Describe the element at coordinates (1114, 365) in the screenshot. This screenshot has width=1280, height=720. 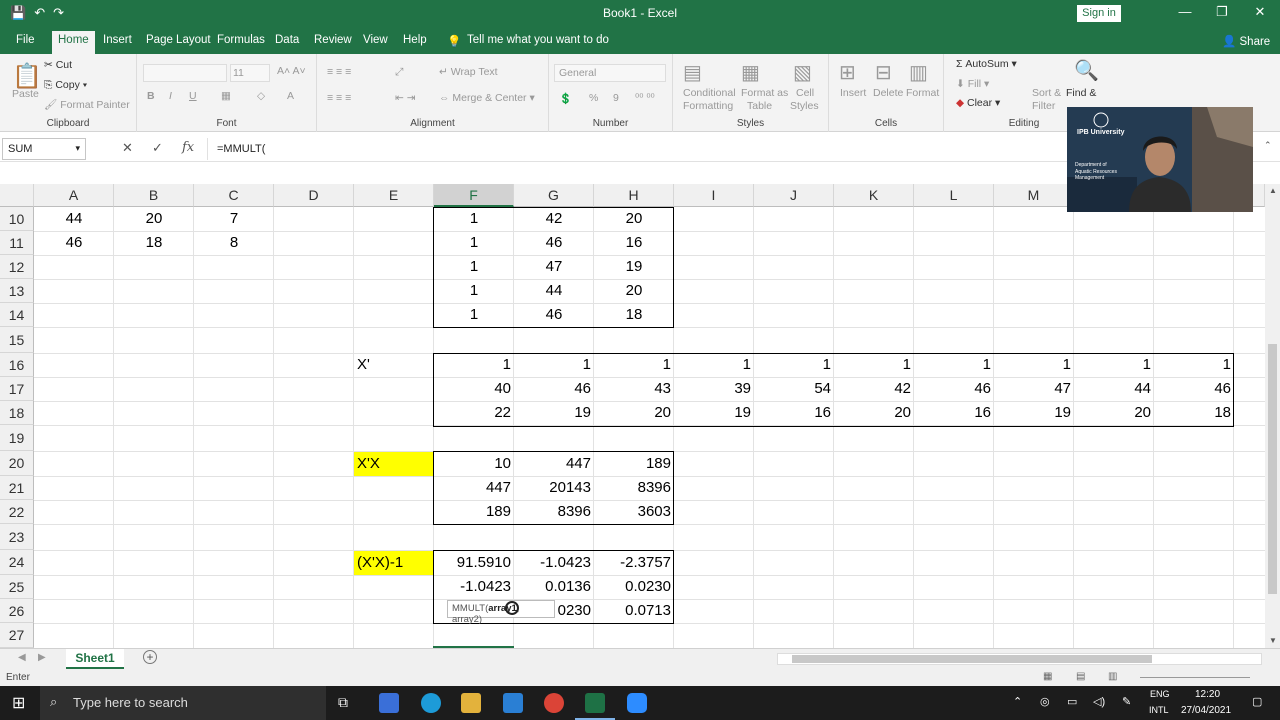
I see `cell-n16: 1` at that location.